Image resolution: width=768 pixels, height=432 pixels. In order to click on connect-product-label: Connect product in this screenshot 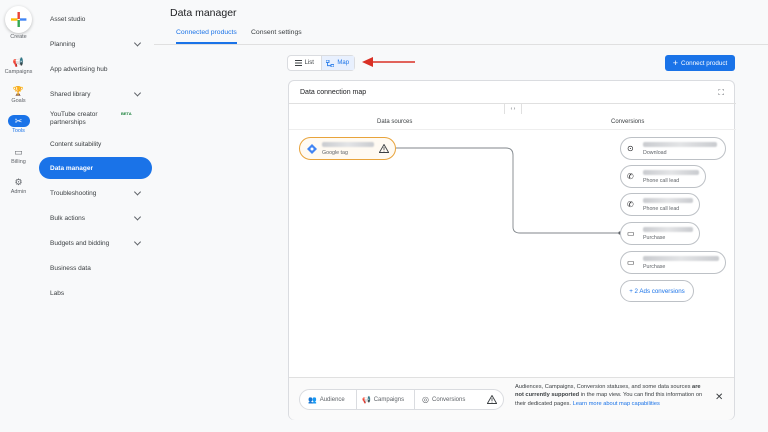, I will do `click(704, 63)`.